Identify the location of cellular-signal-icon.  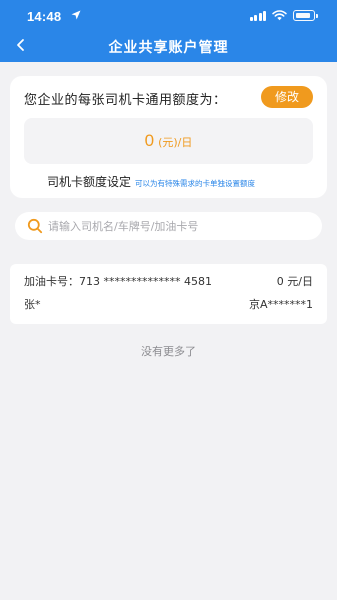
(257, 15).